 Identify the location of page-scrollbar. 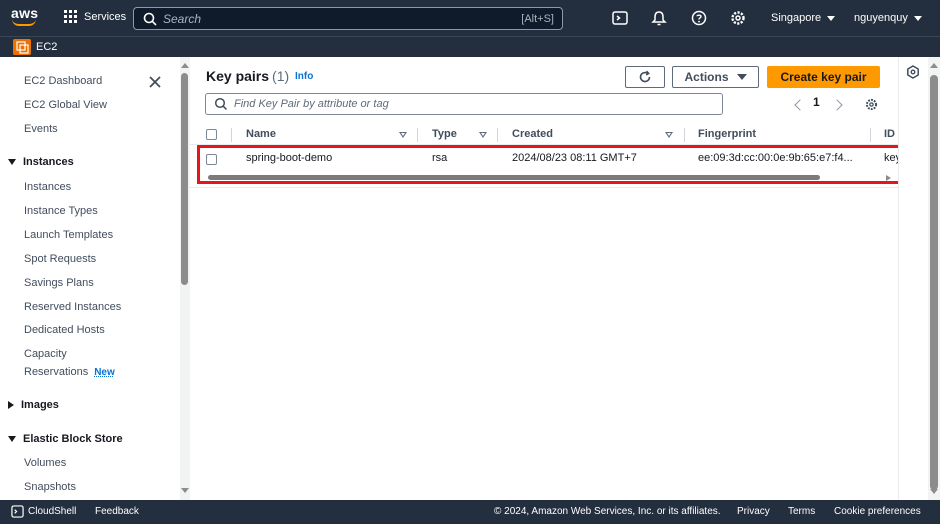
(934, 278).